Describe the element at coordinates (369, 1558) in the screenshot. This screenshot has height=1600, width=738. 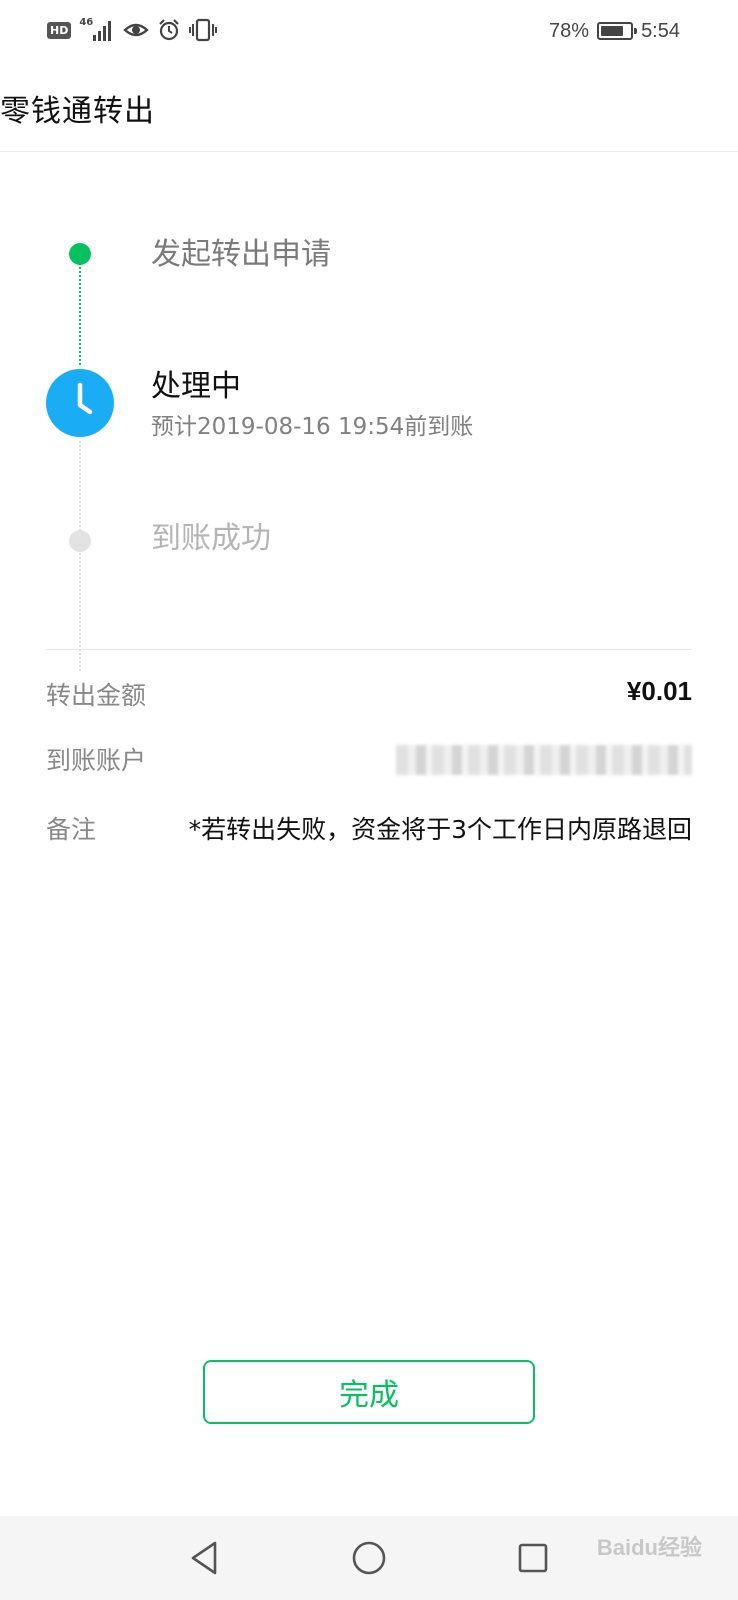
I see `home-icon` at that location.